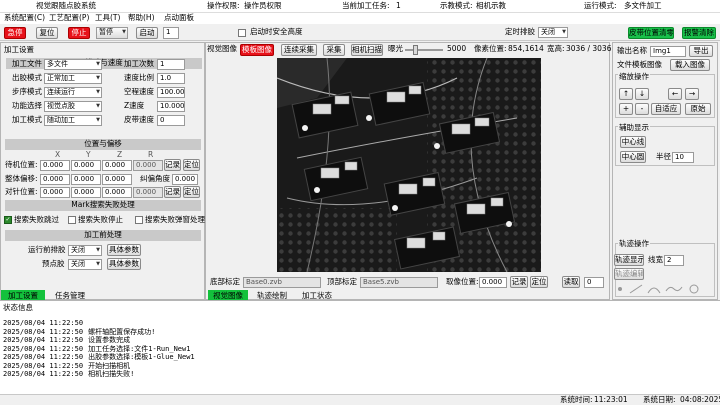 This screenshot has width=720, height=405. What do you see at coordinates (642, 109) in the screenshot?
I see `zoom-out-icon: -` at bounding box center [642, 109].